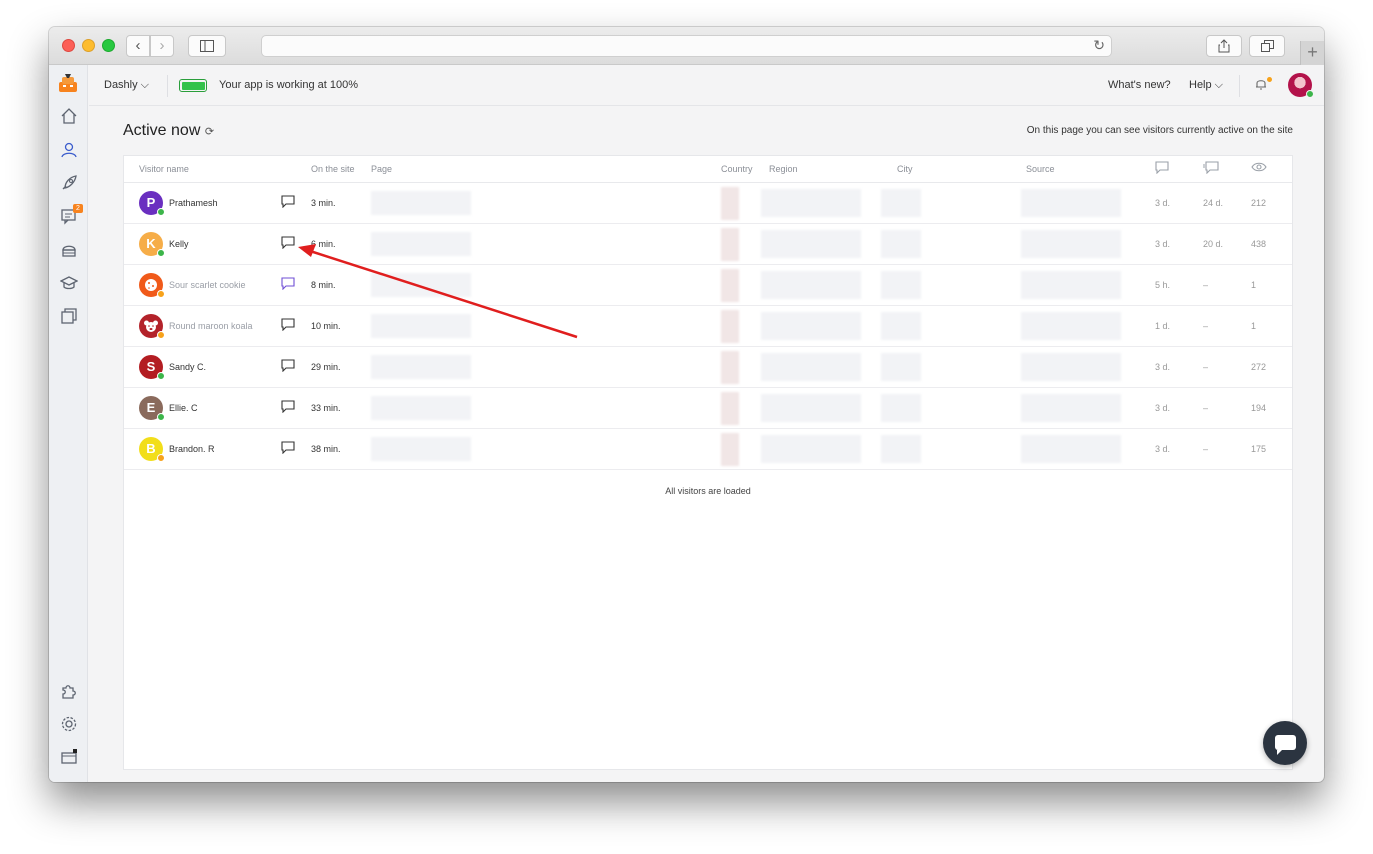 Image resolution: width=1373 pixels, height=854 pixels. I want to click on avatar-initial: B, so click(151, 448).